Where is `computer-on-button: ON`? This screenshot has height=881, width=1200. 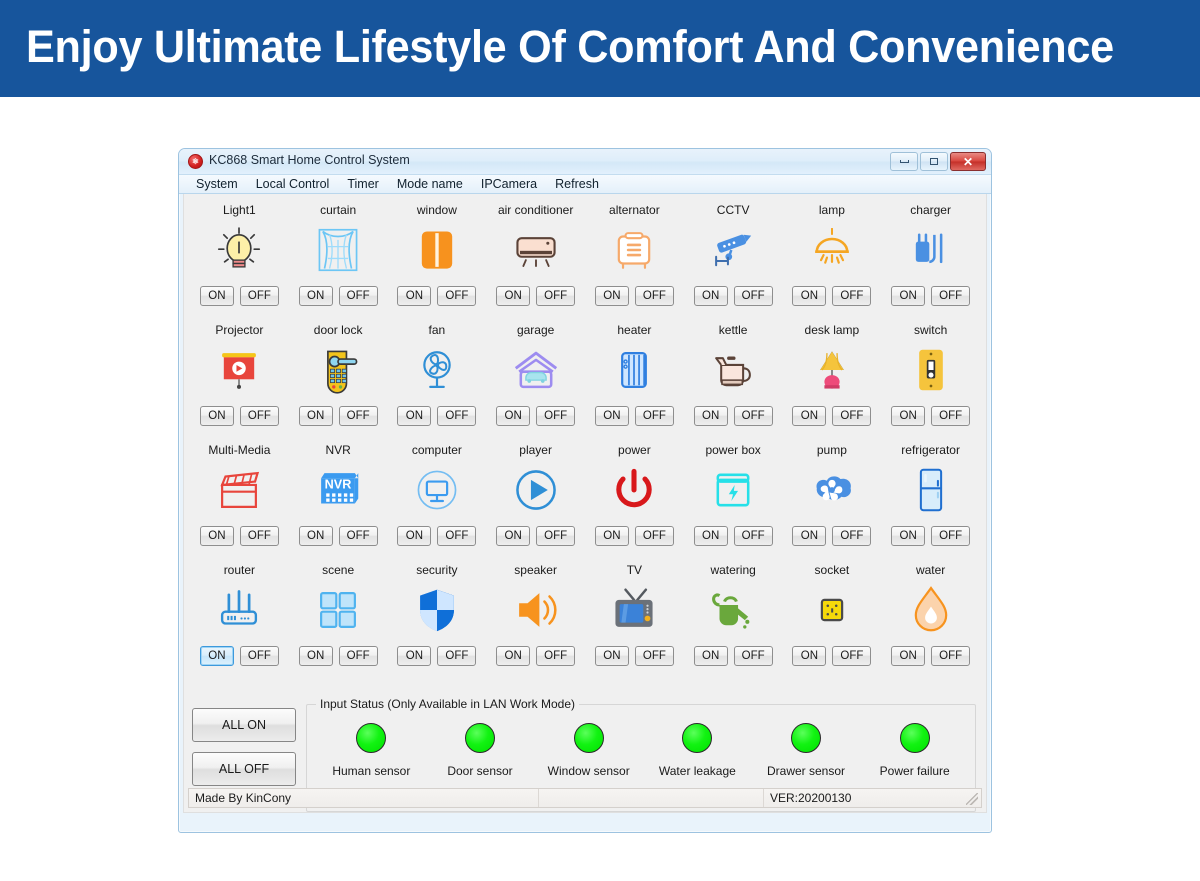 computer-on-button: ON is located at coordinates (414, 536).